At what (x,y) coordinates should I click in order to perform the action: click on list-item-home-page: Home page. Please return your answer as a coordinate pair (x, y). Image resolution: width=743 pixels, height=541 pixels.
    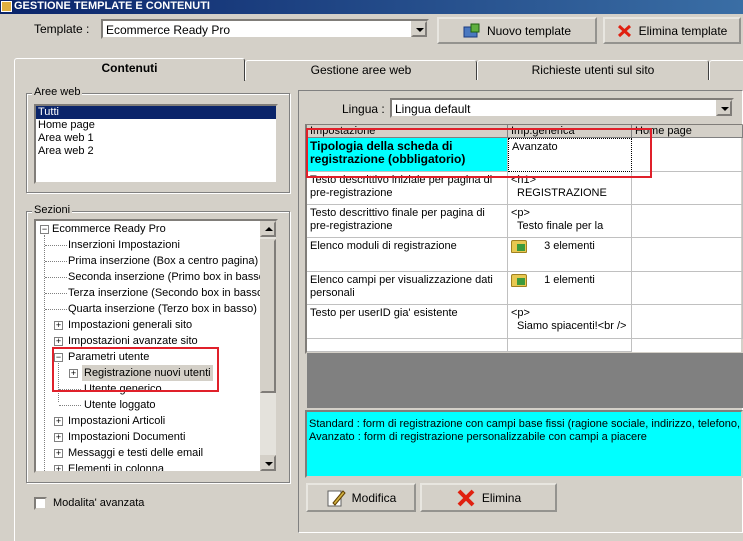
    Looking at the image, I should click on (156, 125).